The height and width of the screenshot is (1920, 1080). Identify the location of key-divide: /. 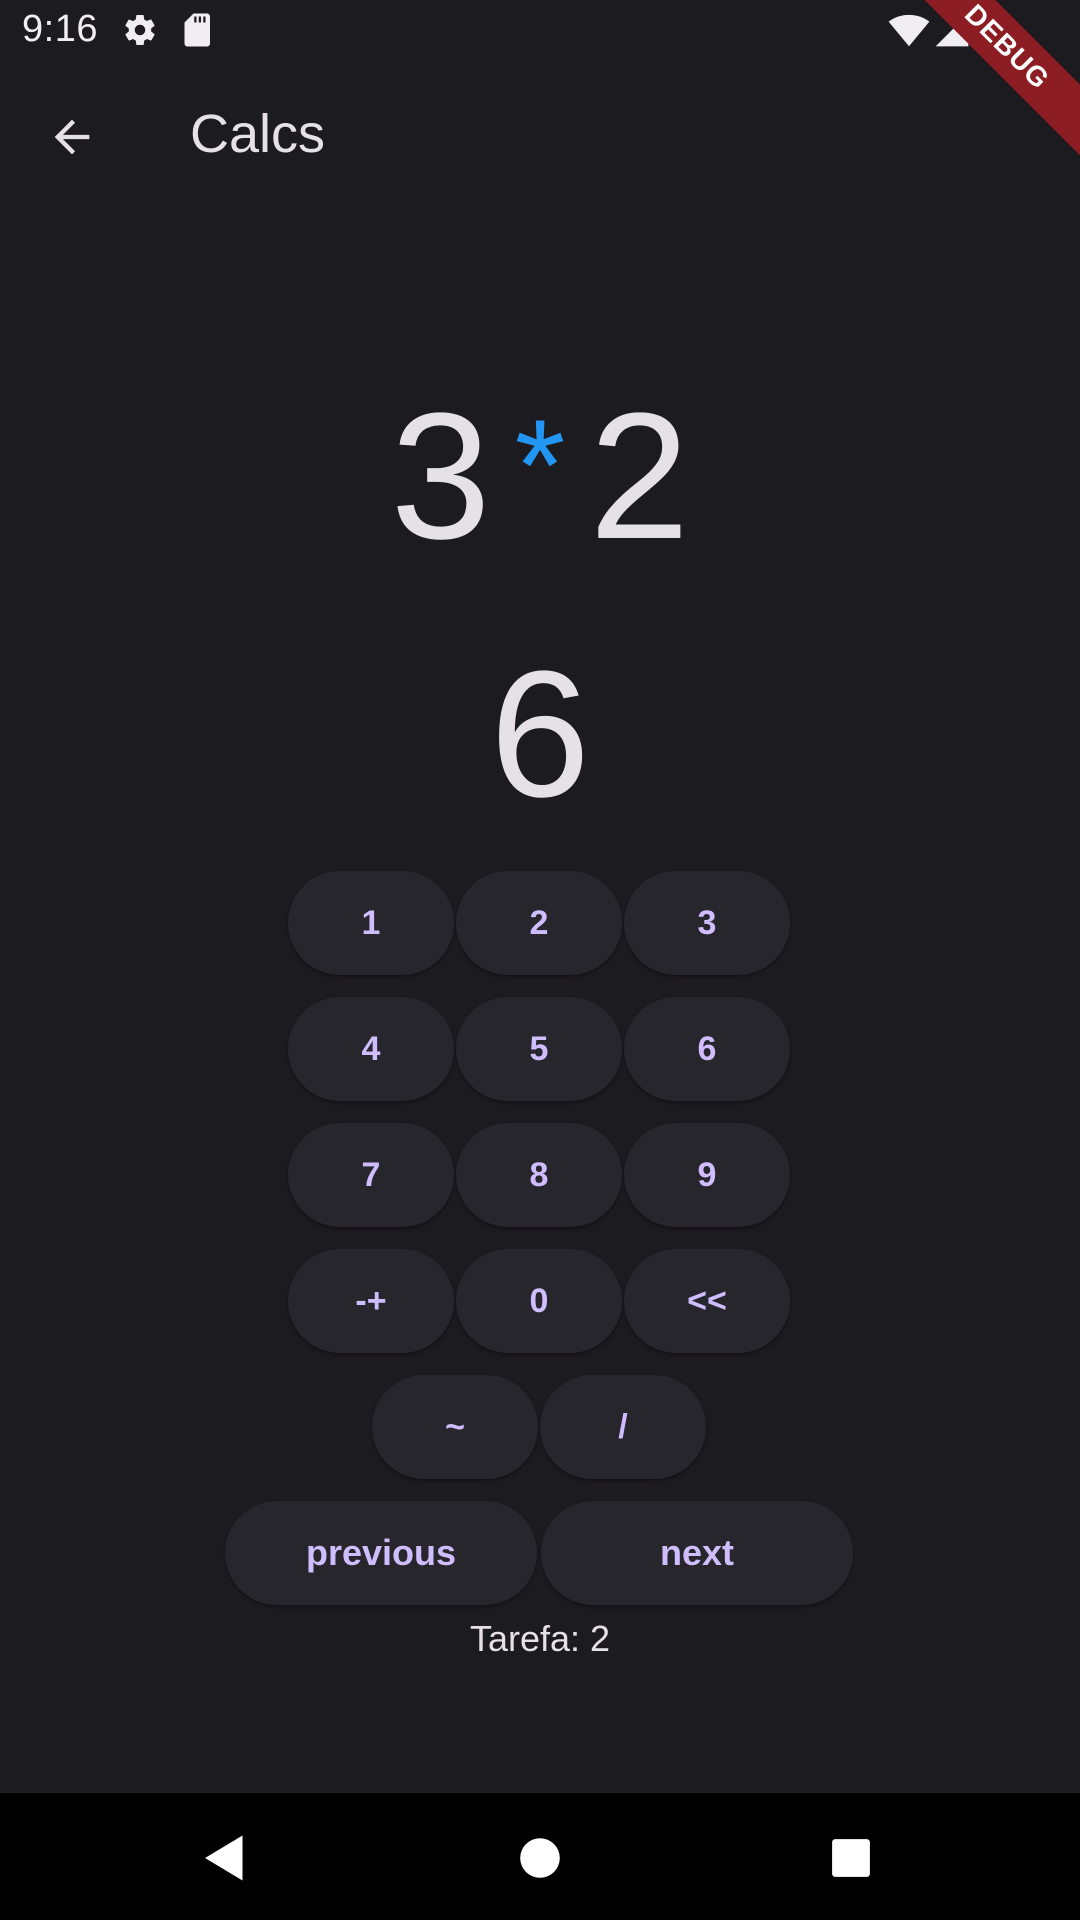
(623, 1427).